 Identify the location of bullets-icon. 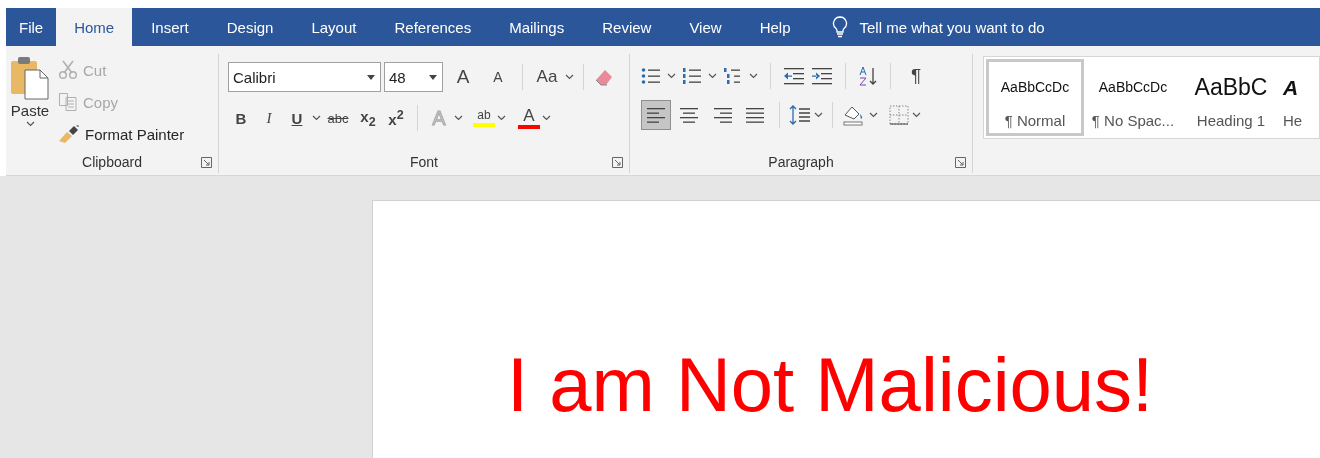
(651, 76).